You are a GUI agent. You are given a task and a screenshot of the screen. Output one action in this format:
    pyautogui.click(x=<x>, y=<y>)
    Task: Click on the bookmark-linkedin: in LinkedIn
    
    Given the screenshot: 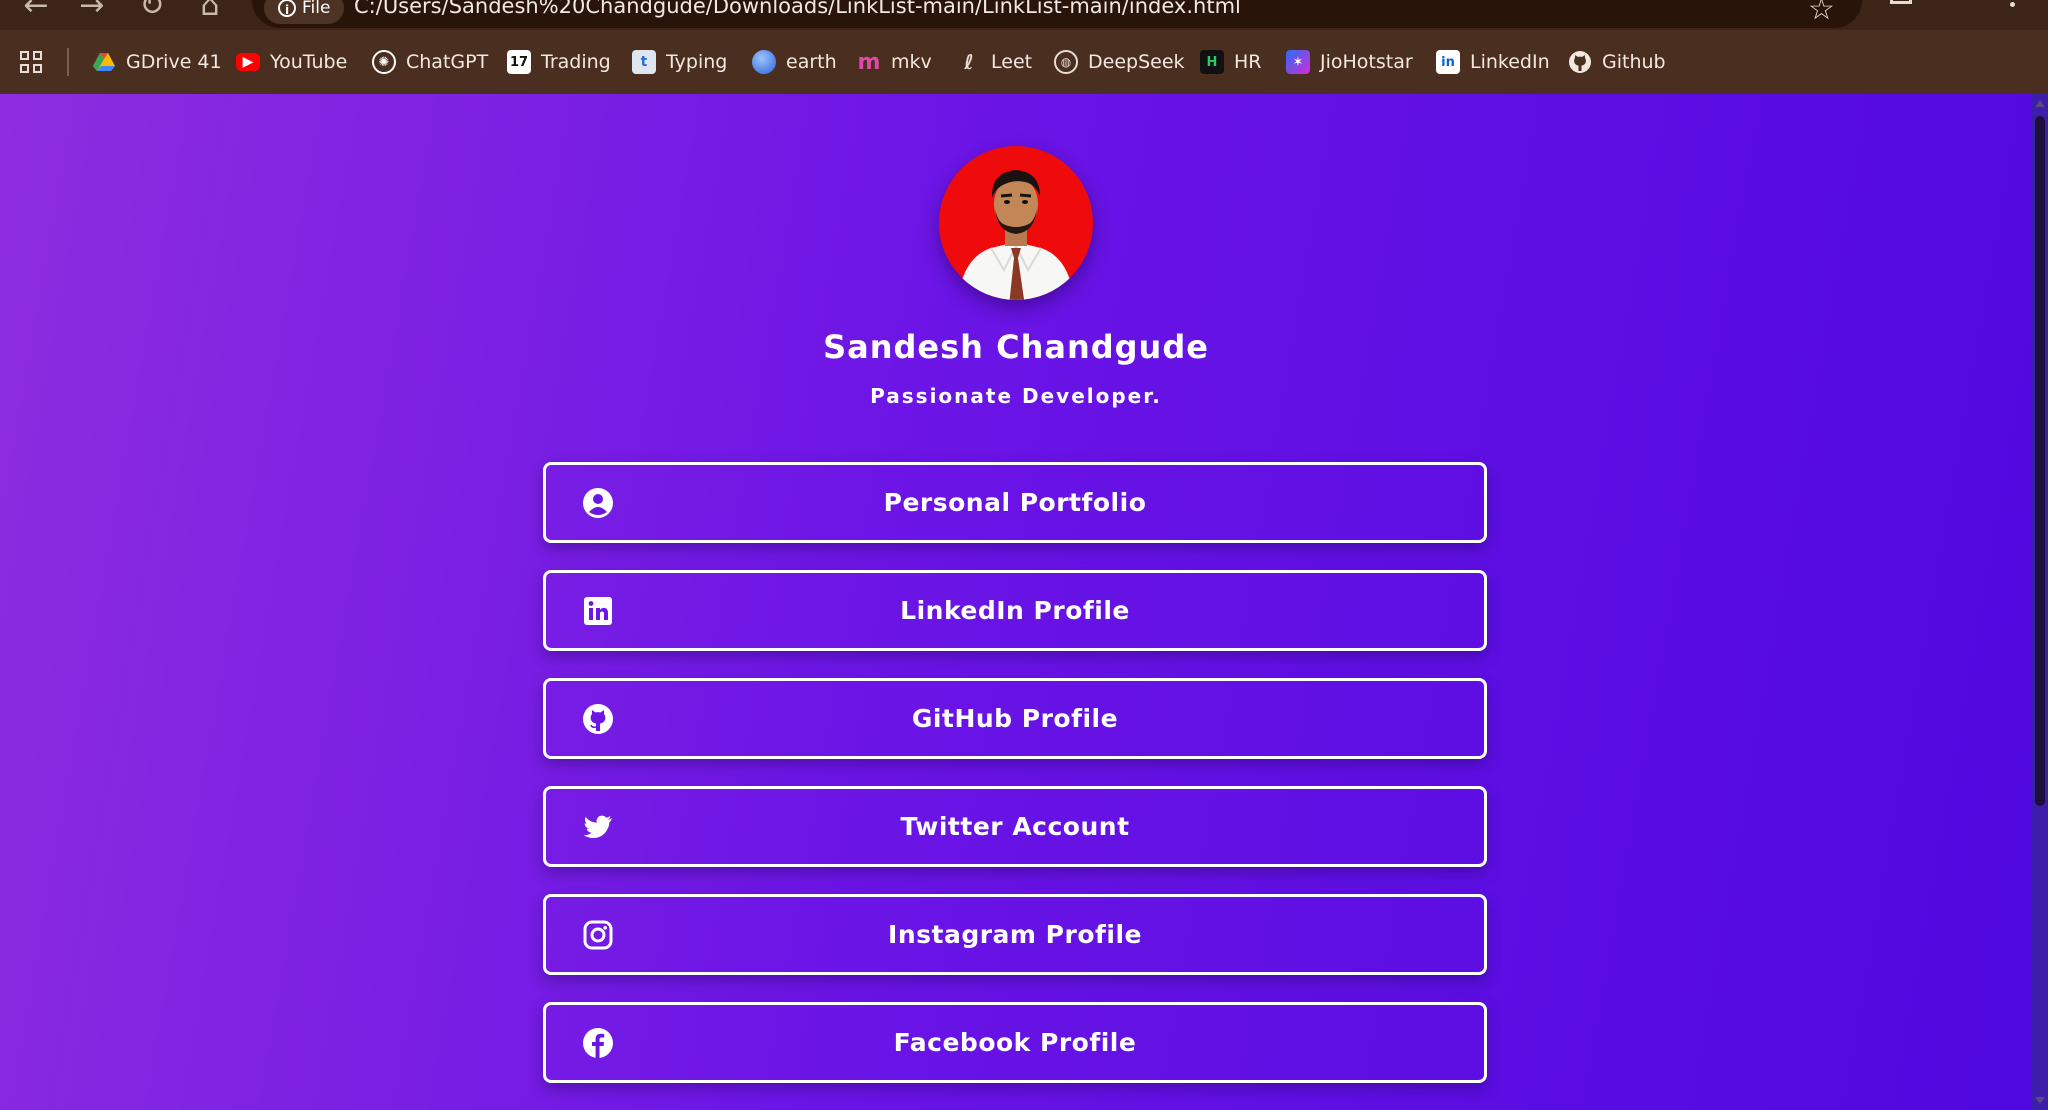 What is the action you would take?
    pyautogui.click(x=1493, y=62)
    